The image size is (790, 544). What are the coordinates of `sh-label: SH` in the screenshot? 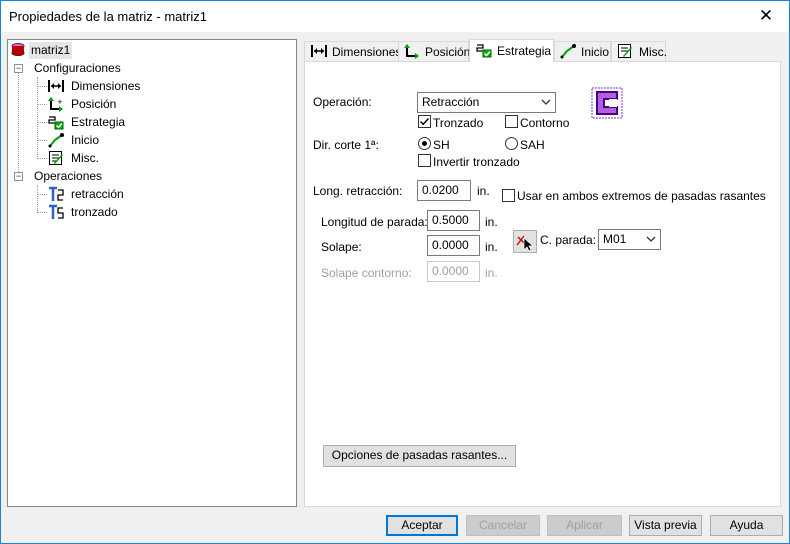 It's located at (441, 145).